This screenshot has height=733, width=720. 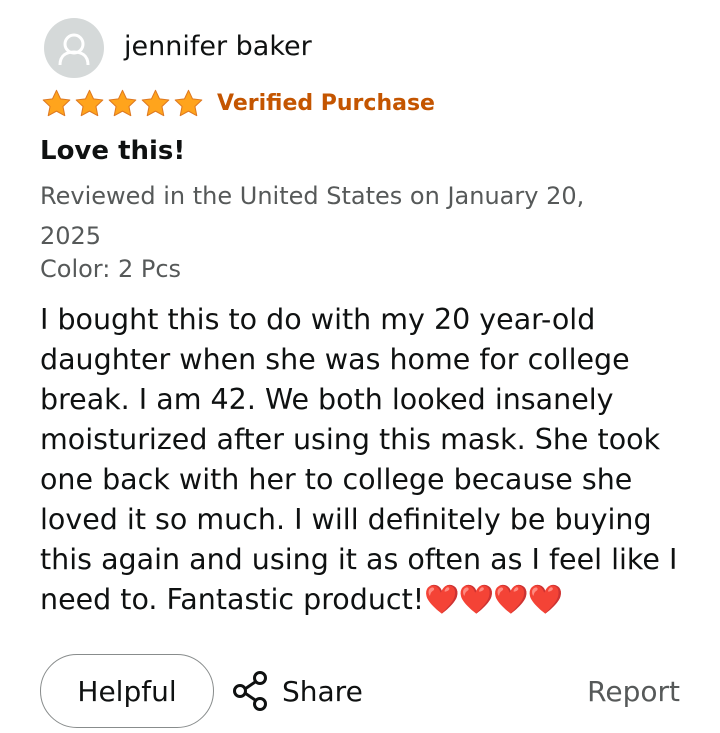 I want to click on report-link: Report, so click(x=633, y=691).